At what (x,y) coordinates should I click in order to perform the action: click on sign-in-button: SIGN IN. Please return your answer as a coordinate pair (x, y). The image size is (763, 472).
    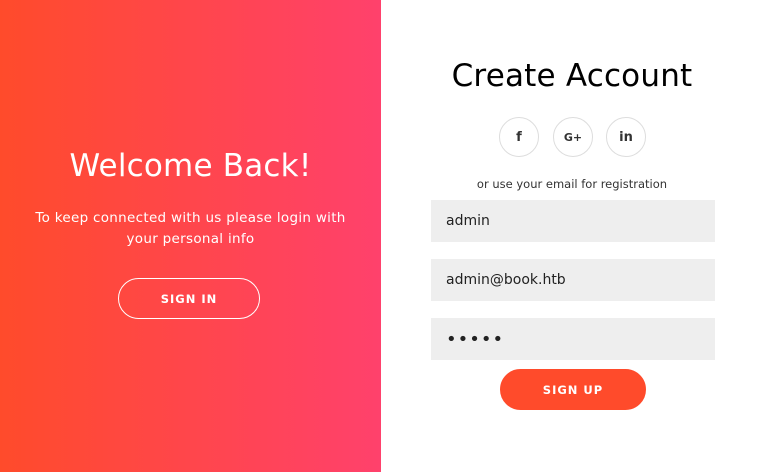
    Looking at the image, I should click on (189, 298).